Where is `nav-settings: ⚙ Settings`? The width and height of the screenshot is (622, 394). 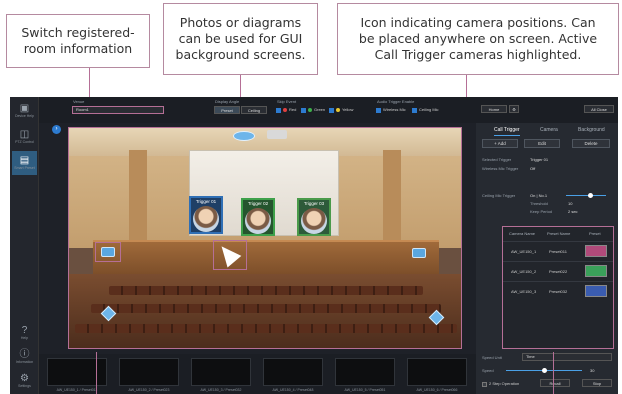
nav-settings: ⚙ Settings is located at coordinates (24, 381).